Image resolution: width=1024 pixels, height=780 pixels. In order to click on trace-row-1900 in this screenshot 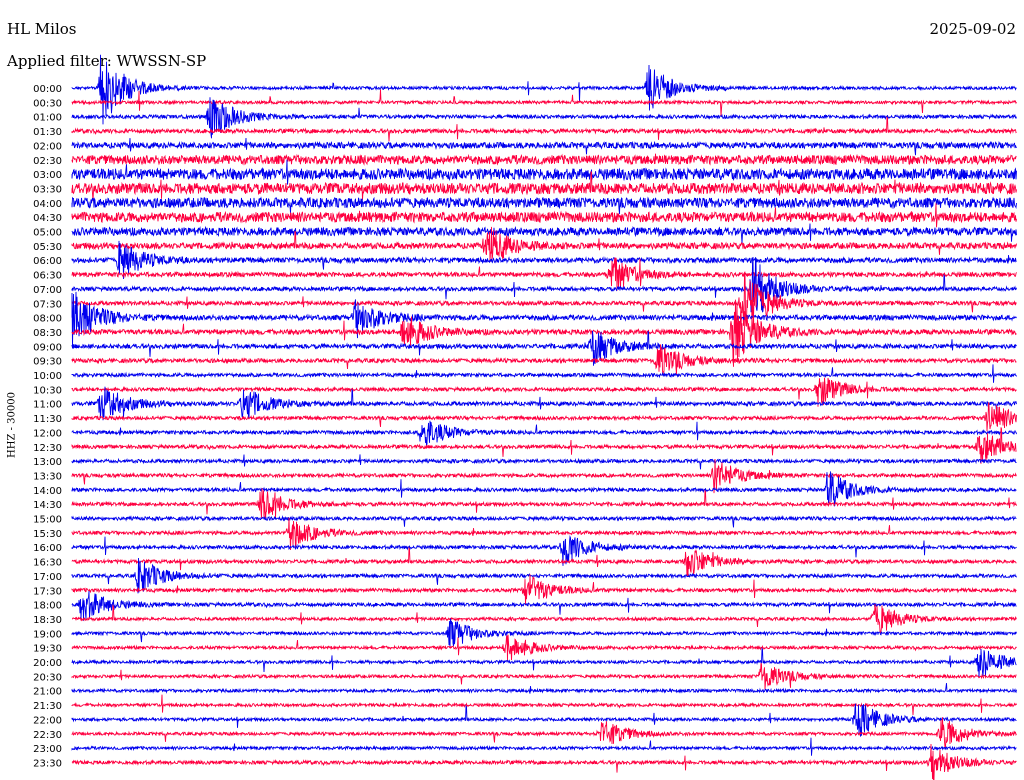, I will do `click(544, 633)`.